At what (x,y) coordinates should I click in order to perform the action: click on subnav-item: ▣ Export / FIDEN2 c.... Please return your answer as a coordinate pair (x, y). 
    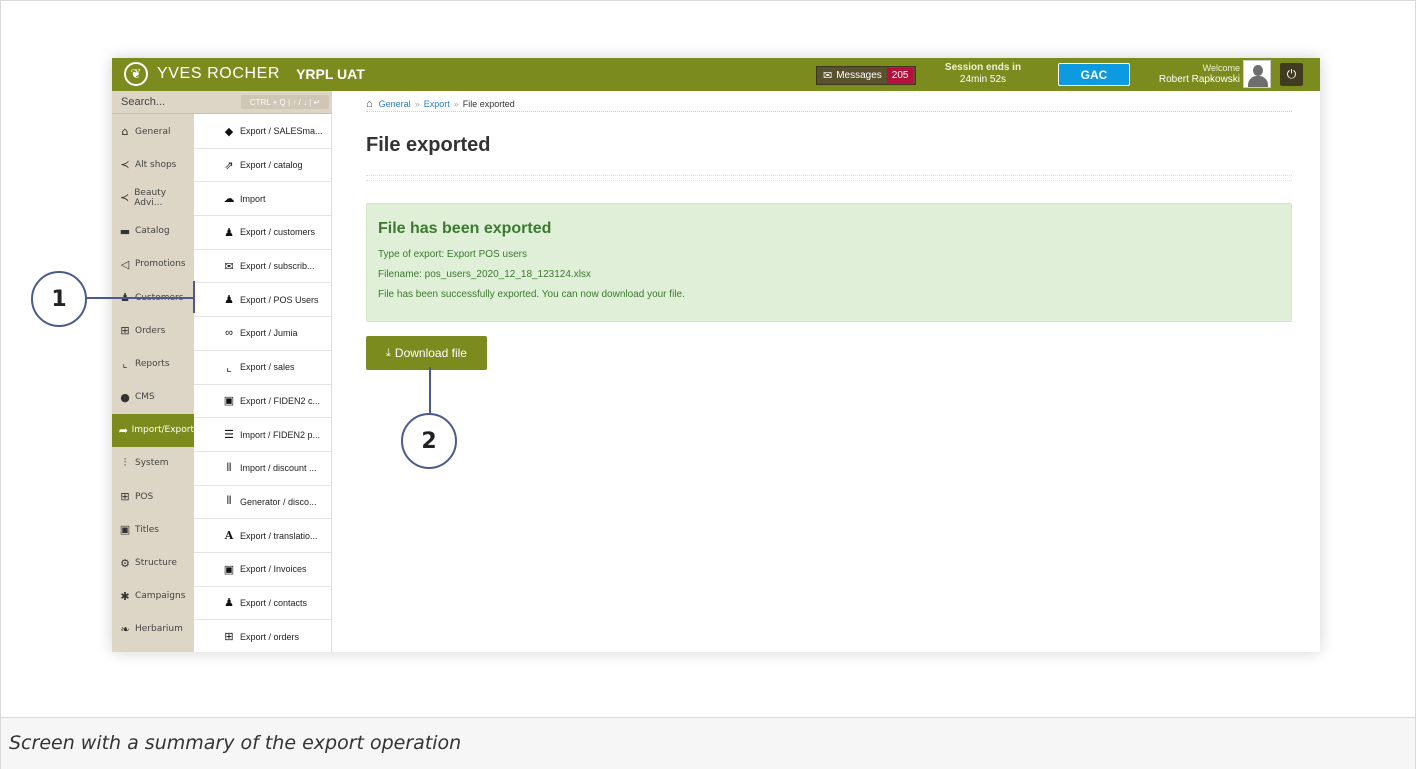
    Looking at the image, I should click on (262, 402).